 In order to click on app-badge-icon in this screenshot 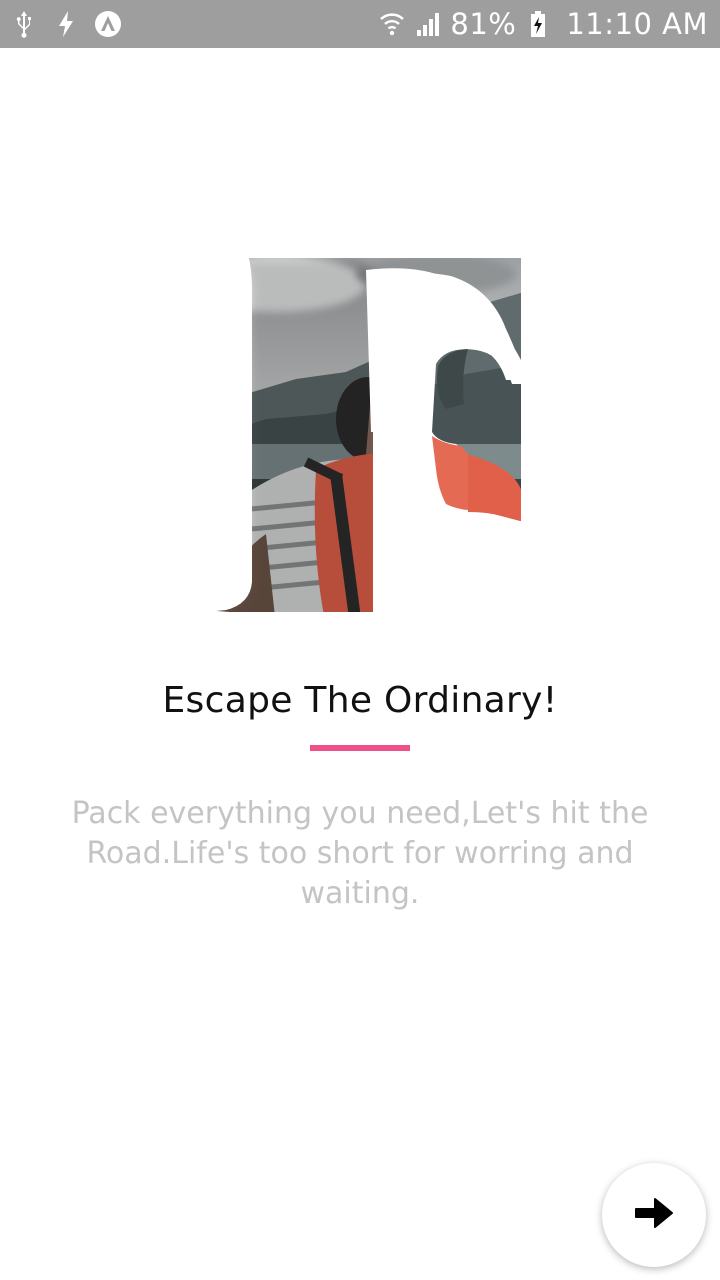, I will do `click(108, 24)`.